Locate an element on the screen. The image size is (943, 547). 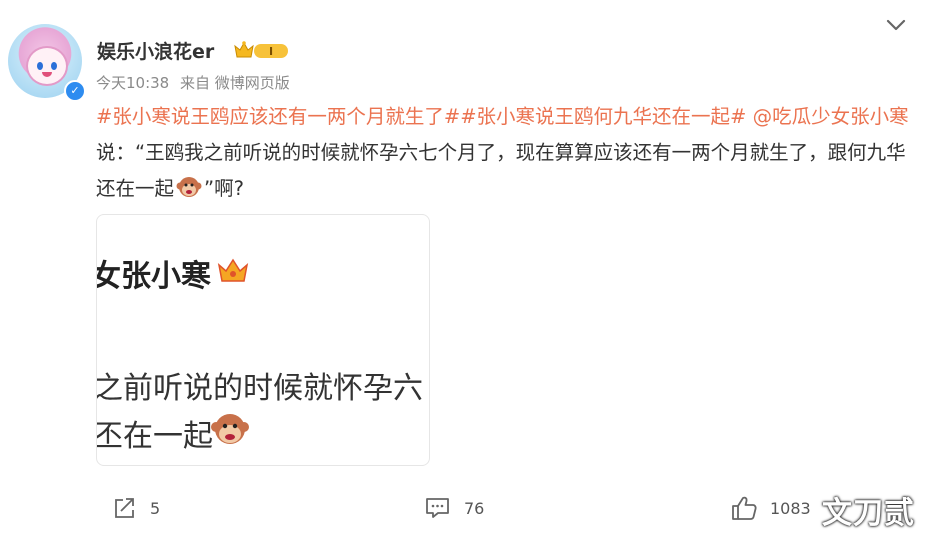
preview-text-line: 丕在一起 is located at coordinates (154, 436).